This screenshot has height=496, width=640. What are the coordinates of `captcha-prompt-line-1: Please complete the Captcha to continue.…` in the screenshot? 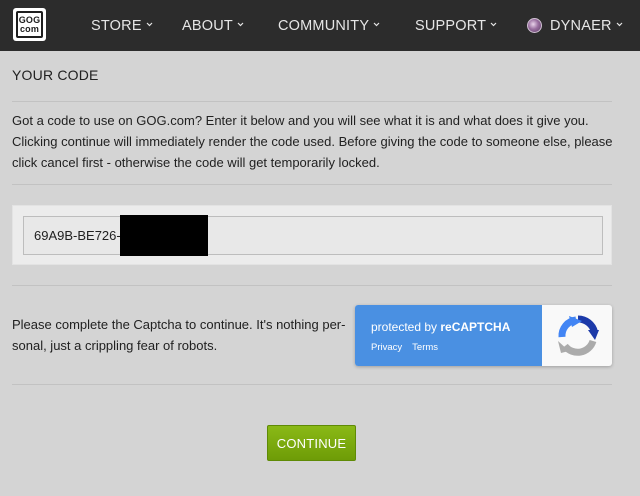 It's located at (179, 324).